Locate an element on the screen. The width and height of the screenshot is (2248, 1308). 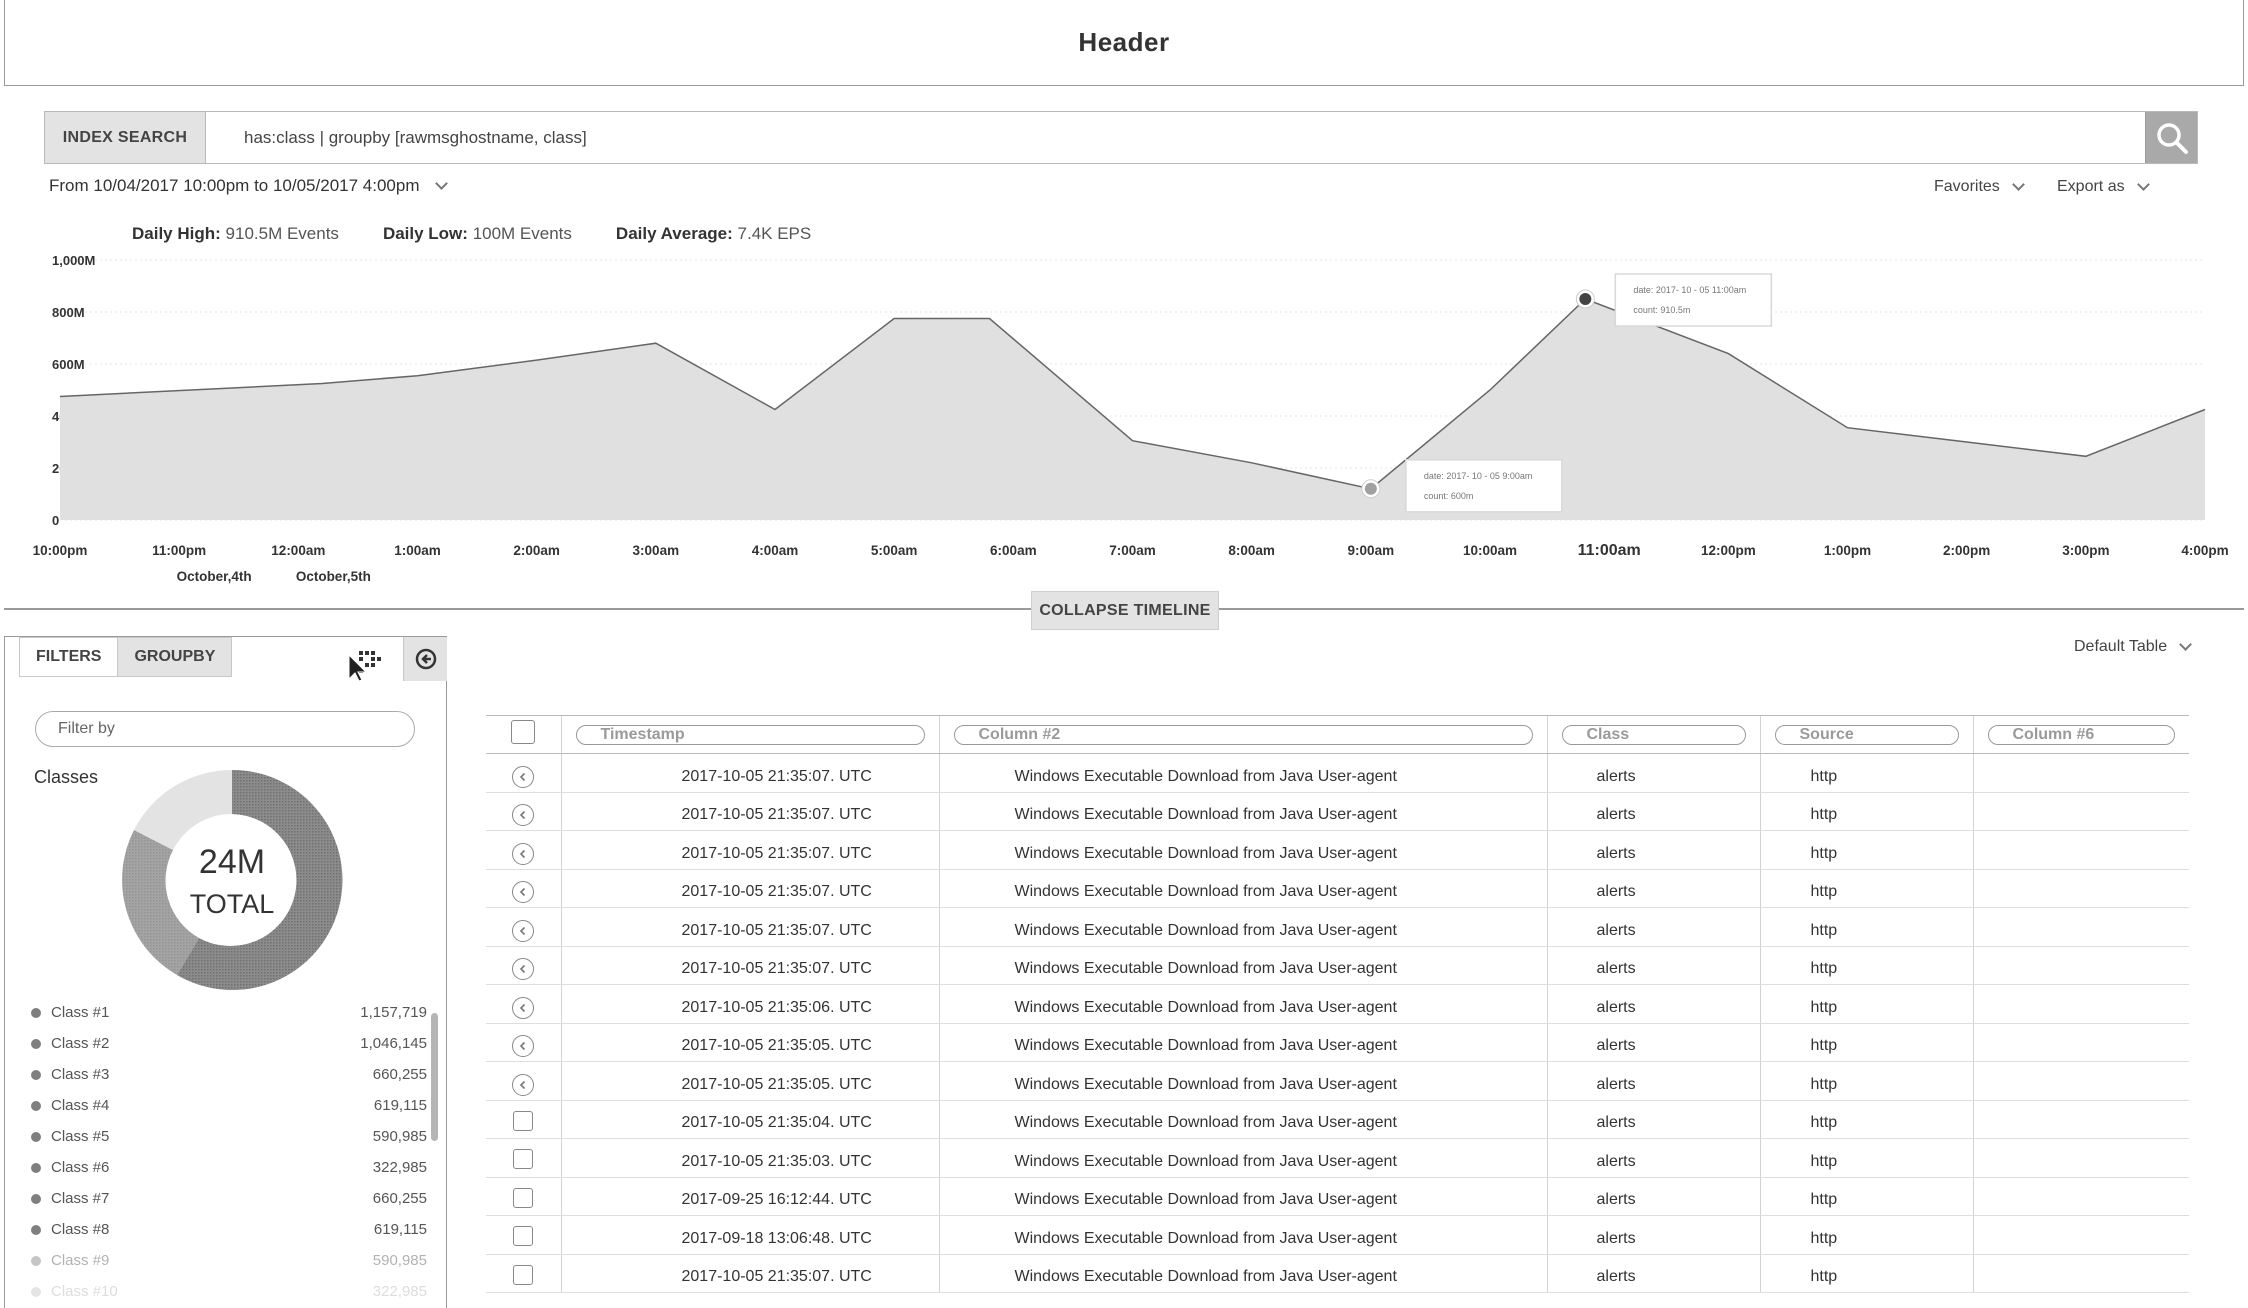
x-tick-label: 2:00pm is located at coordinates (1966, 550).